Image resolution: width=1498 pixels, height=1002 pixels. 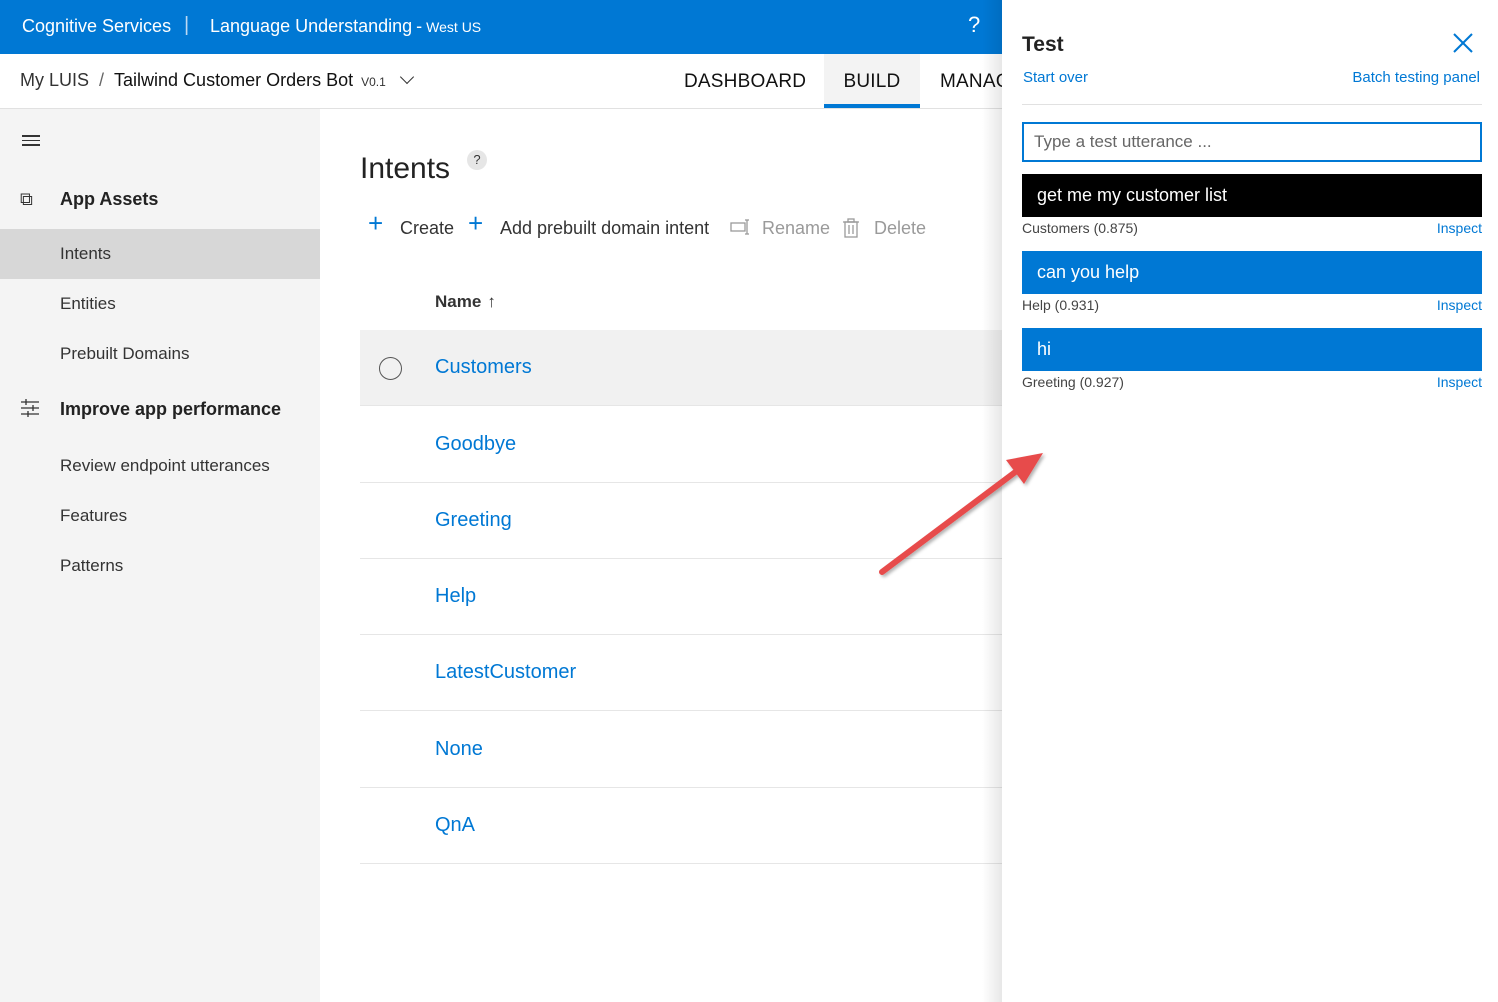 What do you see at coordinates (459, 749) in the screenshot?
I see `intent-link: None` at bounding box center [459, 749].